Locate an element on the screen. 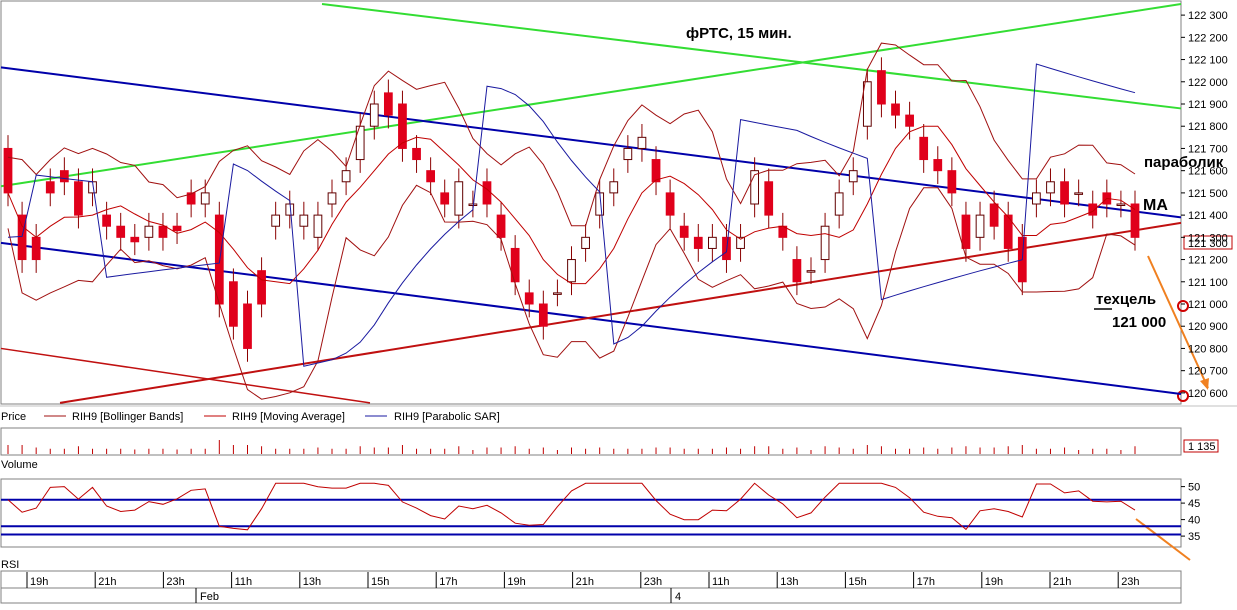 The width and height of the screenshot is (1237, 610). date-tick-label: 4 is located at coordinates (678, 597).